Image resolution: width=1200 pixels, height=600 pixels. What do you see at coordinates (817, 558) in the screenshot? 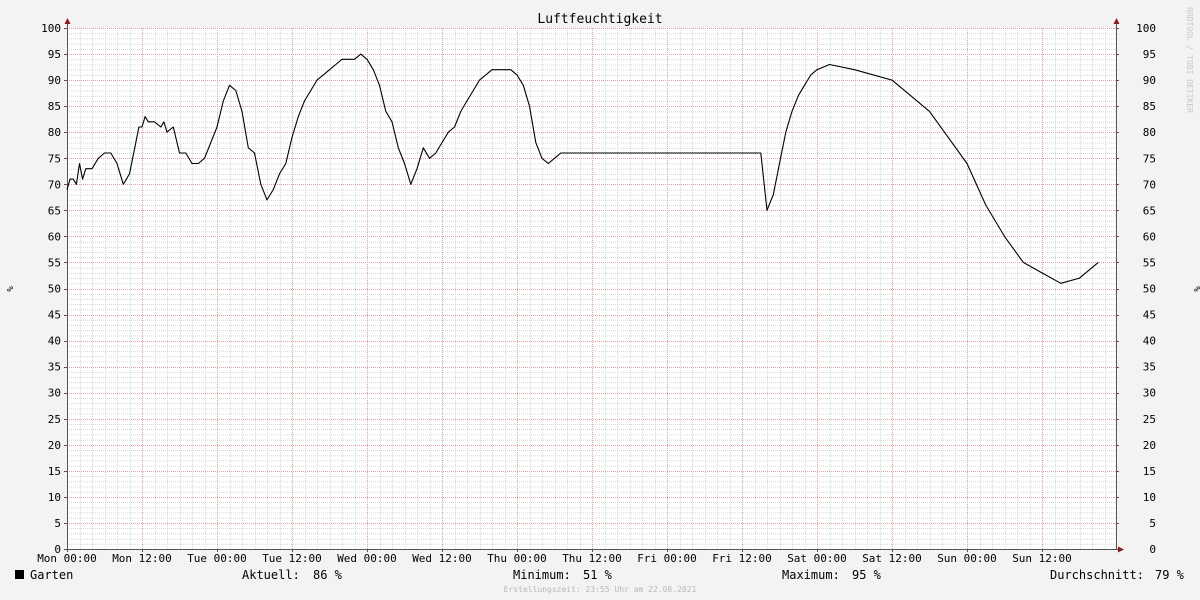
I see `x-tick-label: Sat 00:00` at bounding box center [817, 558].